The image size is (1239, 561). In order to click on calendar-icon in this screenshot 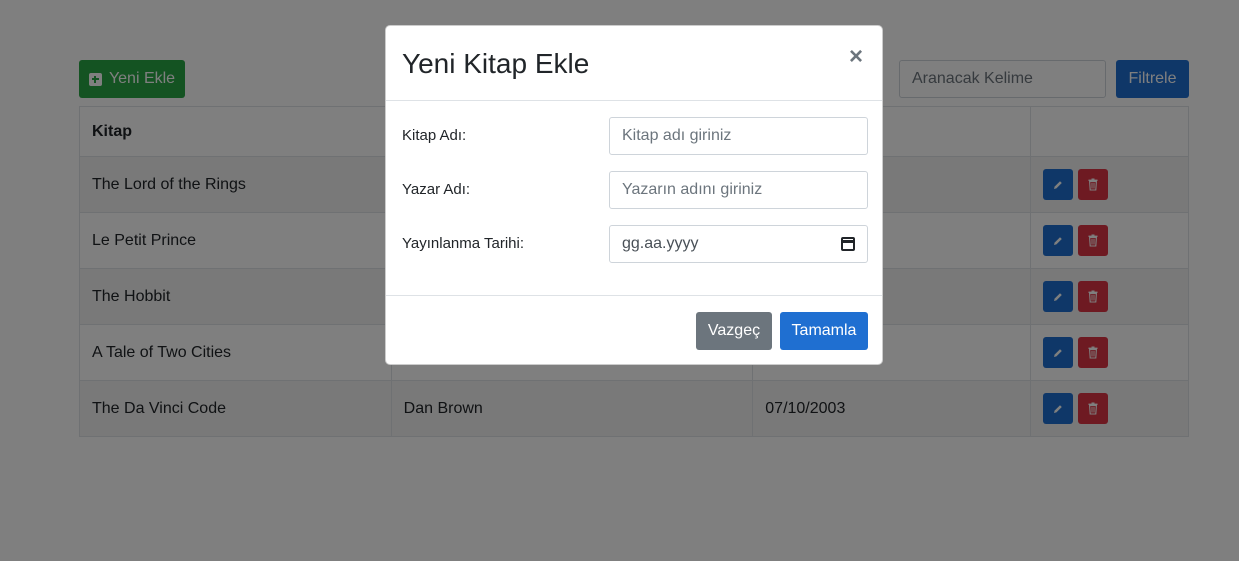, I will do `click(848, 244)`.